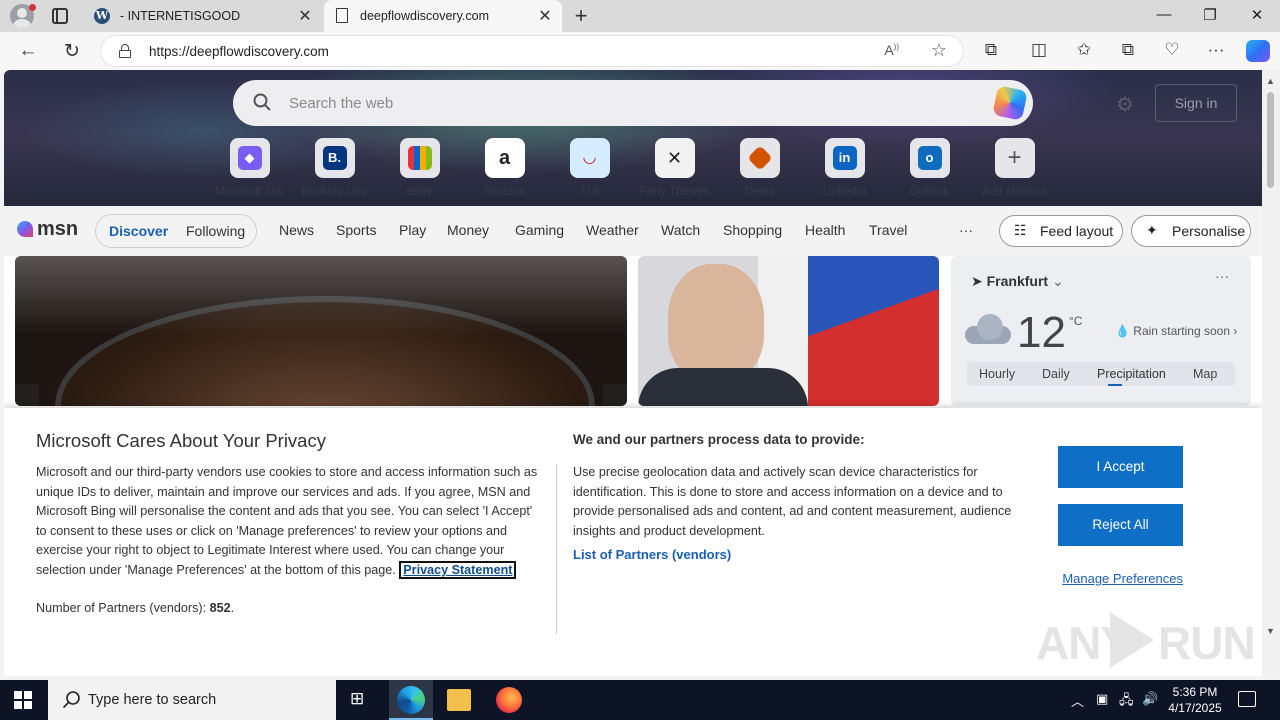 Image resolution: width=1280 pixels, height=720 pixels. What do you see at coordinates (1120, 525) in the screenshot?
I see `reject-all-button: Reject All` at bounding box center [1120, 525].